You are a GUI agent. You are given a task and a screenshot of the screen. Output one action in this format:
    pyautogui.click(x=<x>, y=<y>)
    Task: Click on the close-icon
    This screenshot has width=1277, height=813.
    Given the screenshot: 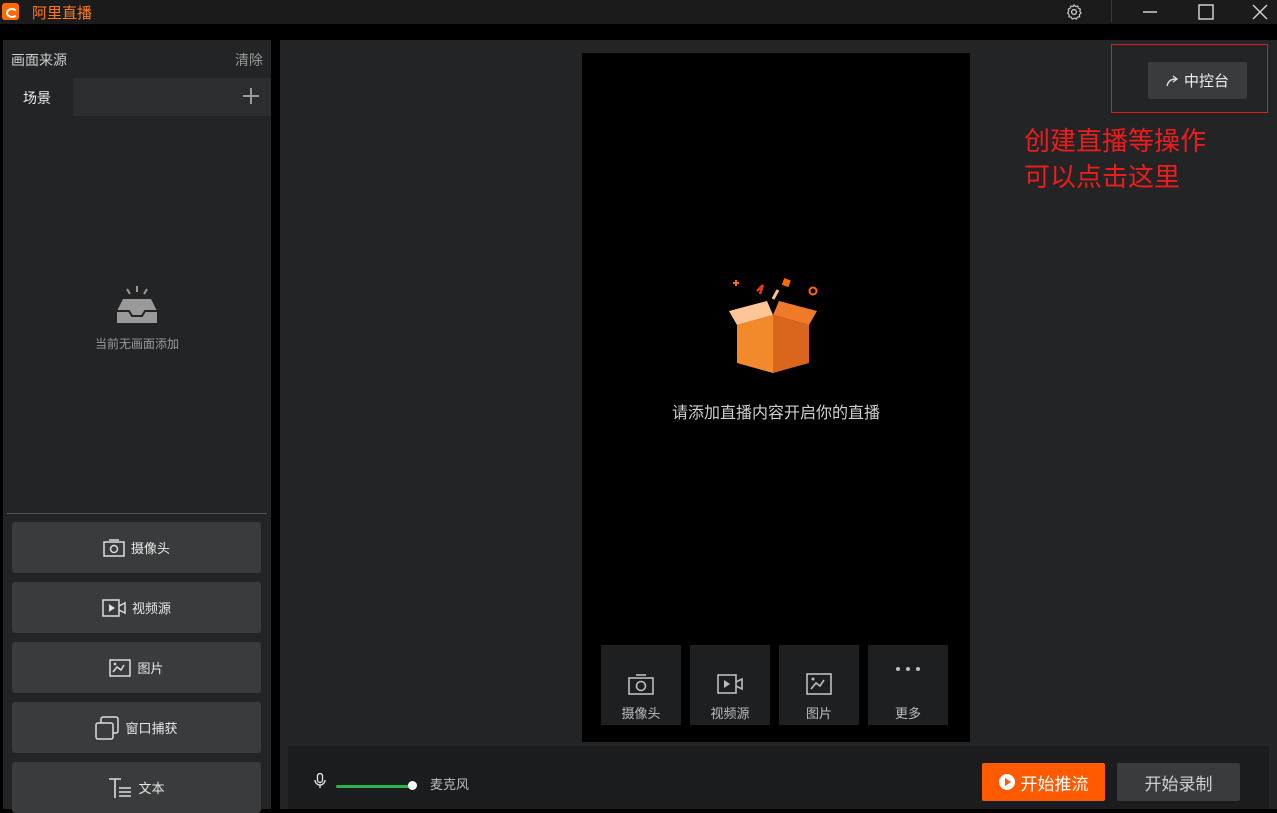 What is the action you would take?
    pyautogui.click(x=1260, y=12)
    